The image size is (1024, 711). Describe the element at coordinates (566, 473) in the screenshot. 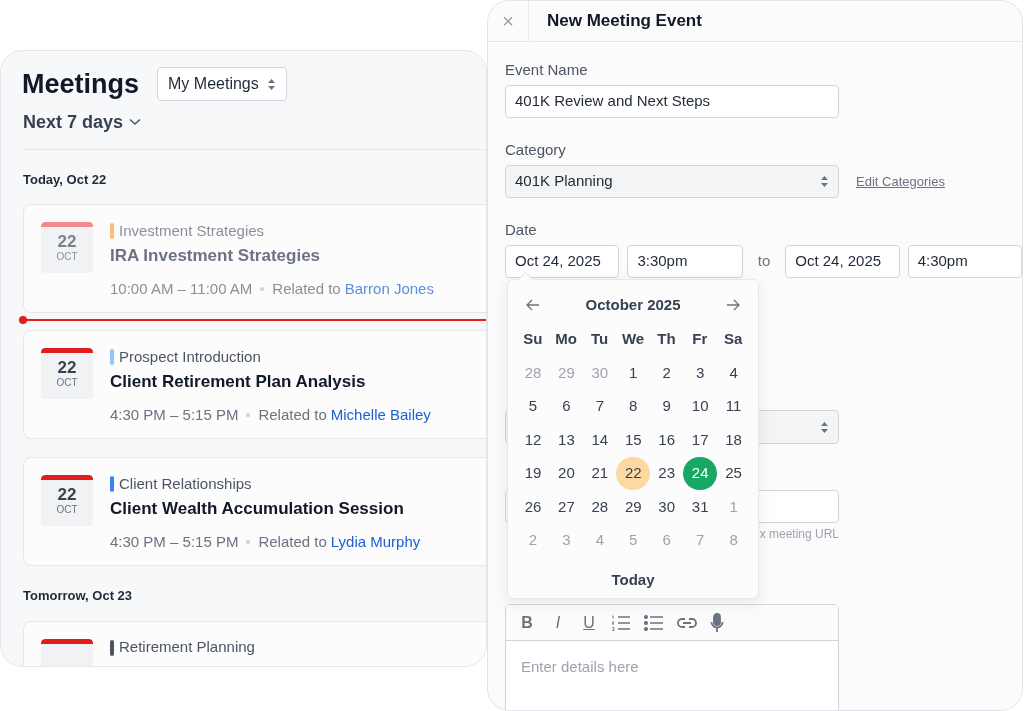

I see `calendar-day: 20` at that location.